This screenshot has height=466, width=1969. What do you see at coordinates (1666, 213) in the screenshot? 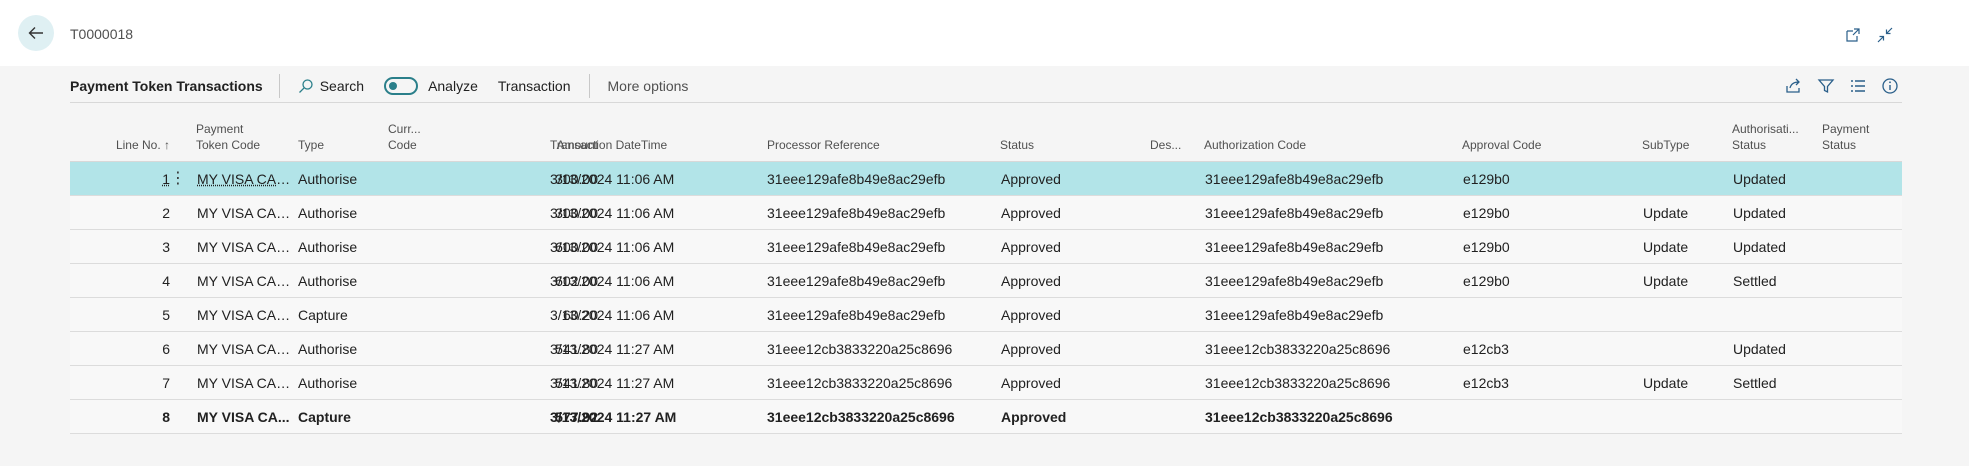
I see `subtype-cell: Update` at bounding box center [1666, 213].